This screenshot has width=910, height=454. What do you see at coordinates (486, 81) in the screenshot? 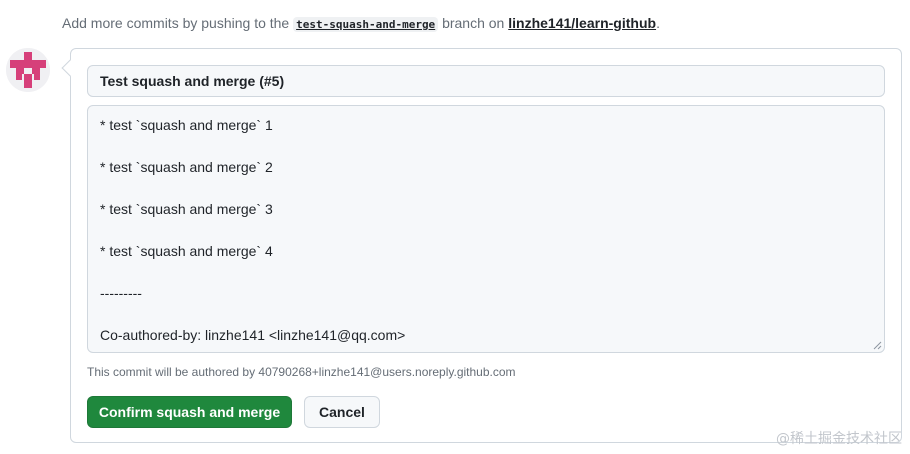
I see `commit-title-input: Test squash and merge (#5)` at bounding box center [486, 81].